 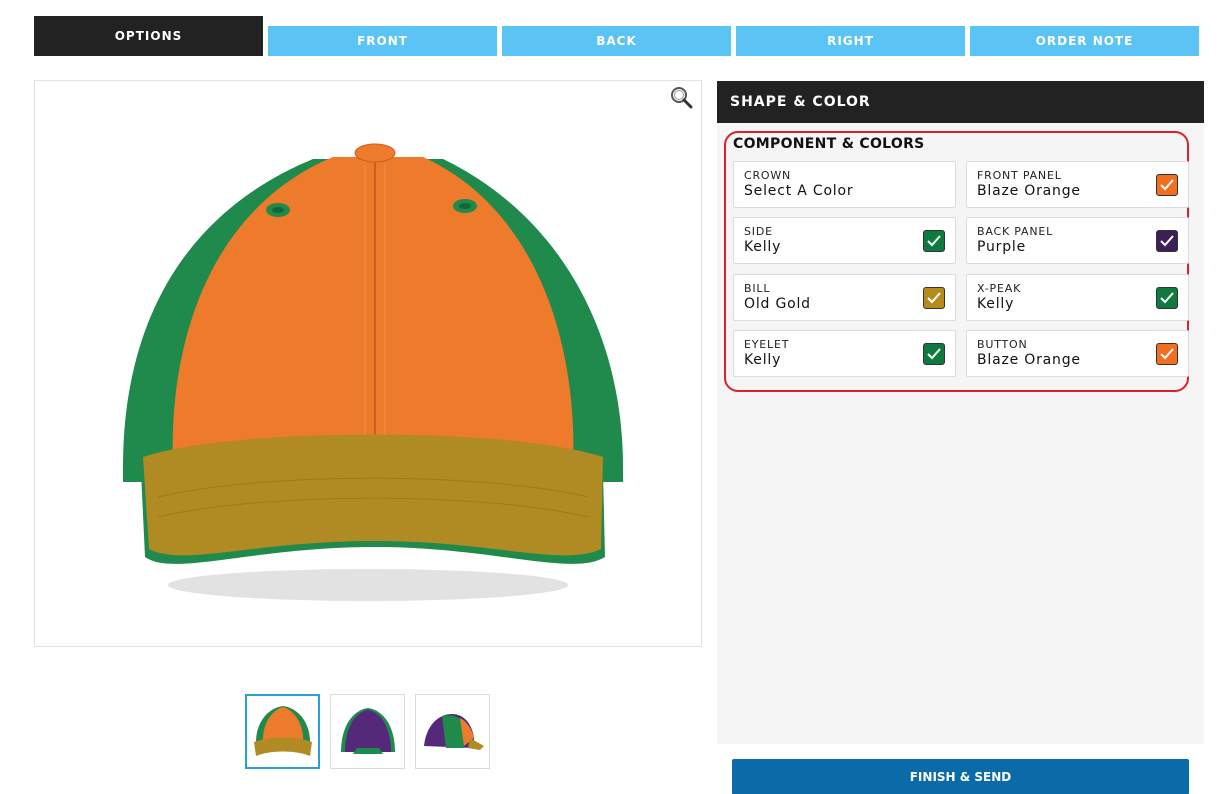 What do you see at coordinates (777, 304) in the screenshot?
I see `component-value: Old Gold` at bounding box center [777, 304].